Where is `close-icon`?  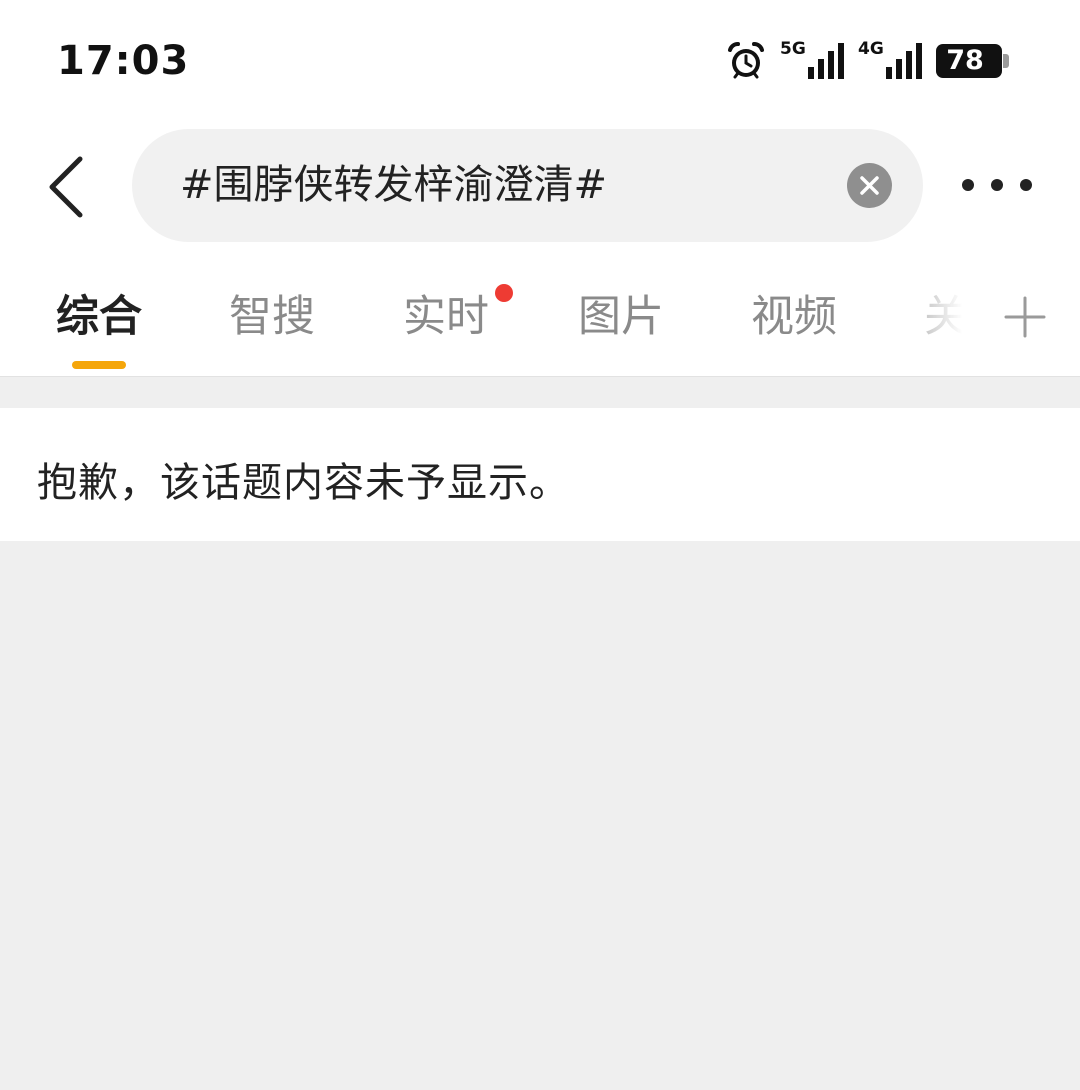
close-icon is located at coordinates (869, 185).